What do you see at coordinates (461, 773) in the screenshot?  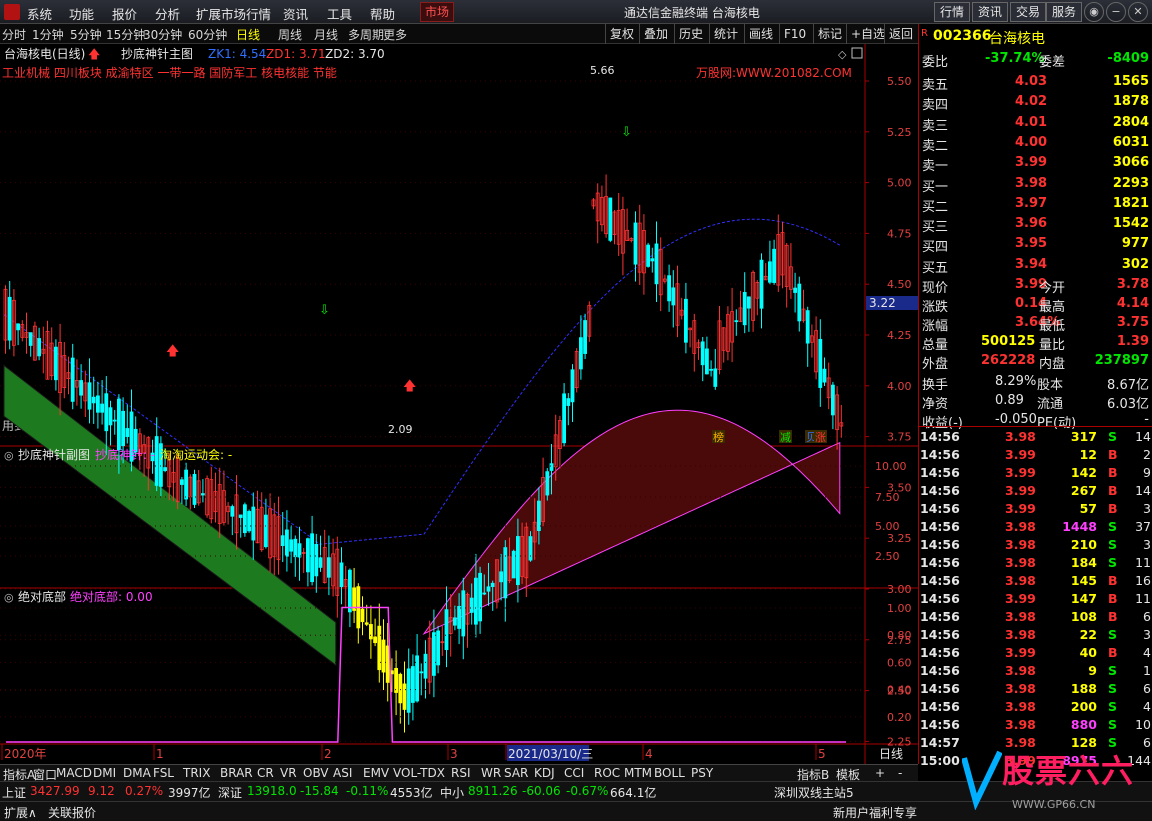 I see `indicator-tab-14: RSI` at bounding box center [461, 773].